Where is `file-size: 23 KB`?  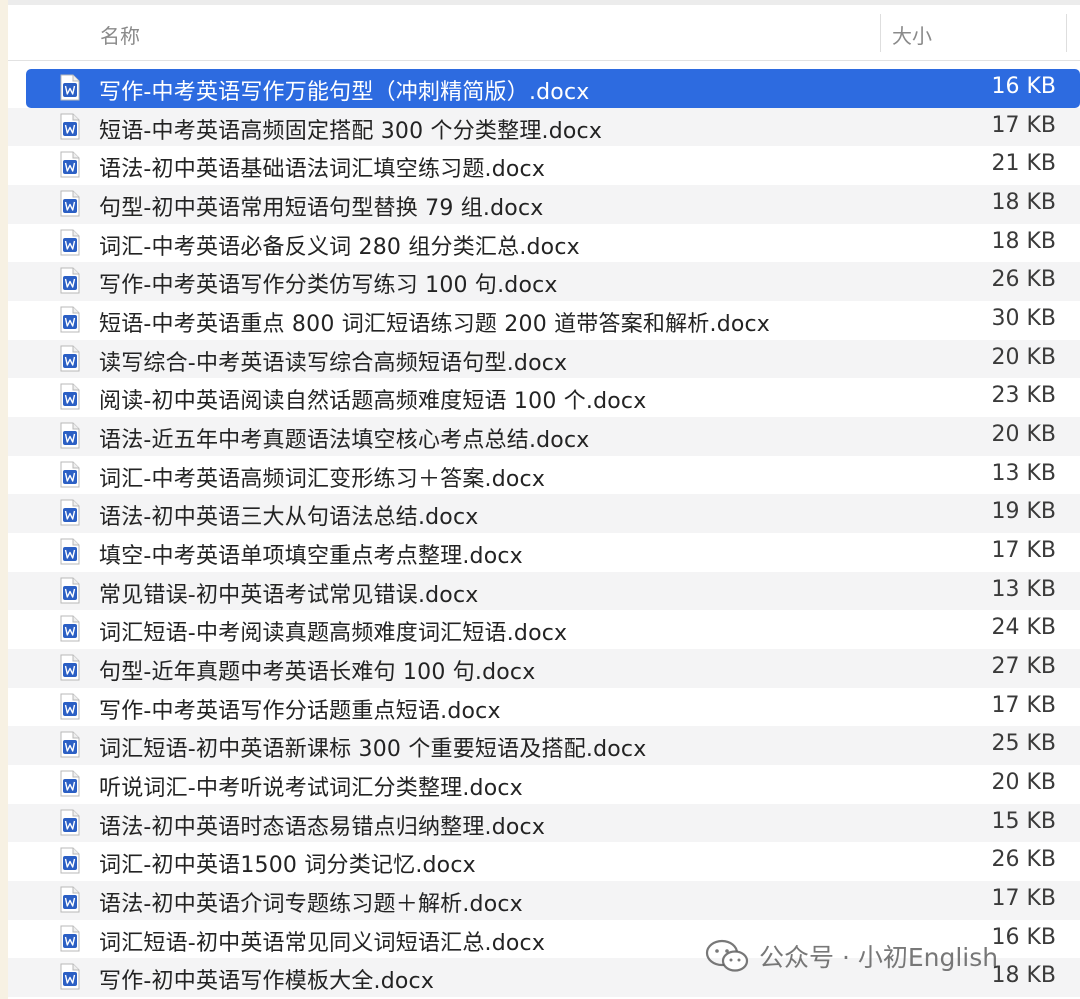
file-size: 23 KB is located at coordinates (1023, 396).